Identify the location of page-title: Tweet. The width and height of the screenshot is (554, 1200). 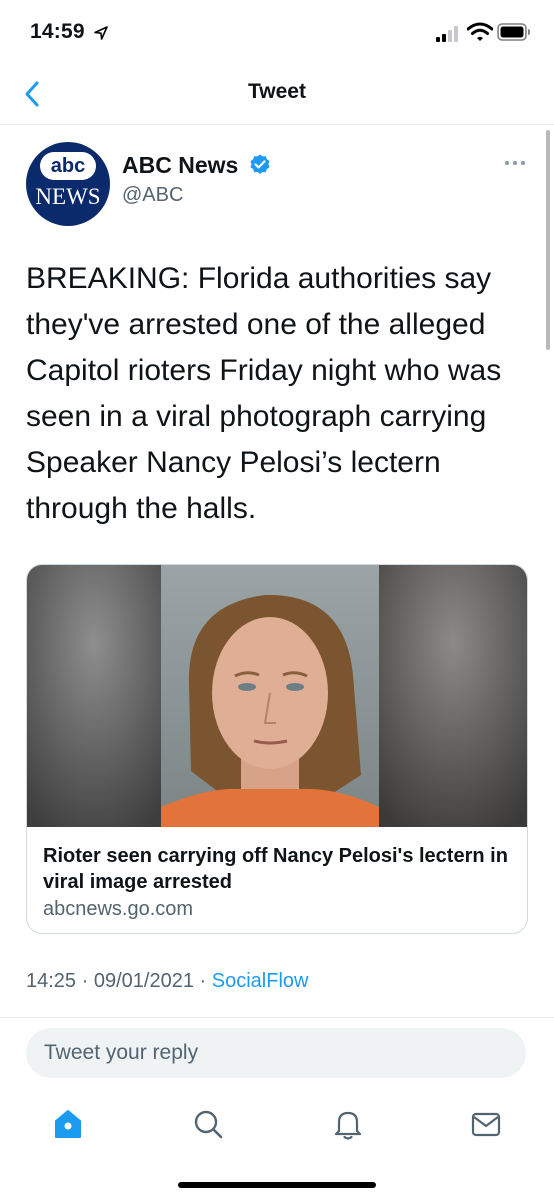
(277, 91).